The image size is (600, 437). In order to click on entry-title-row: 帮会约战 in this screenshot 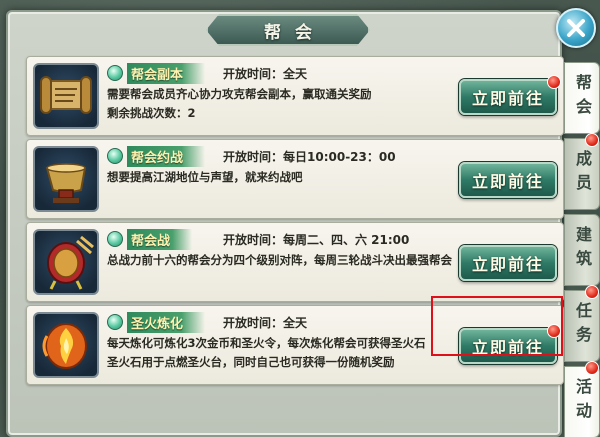, I will do `click(156, 156)`.